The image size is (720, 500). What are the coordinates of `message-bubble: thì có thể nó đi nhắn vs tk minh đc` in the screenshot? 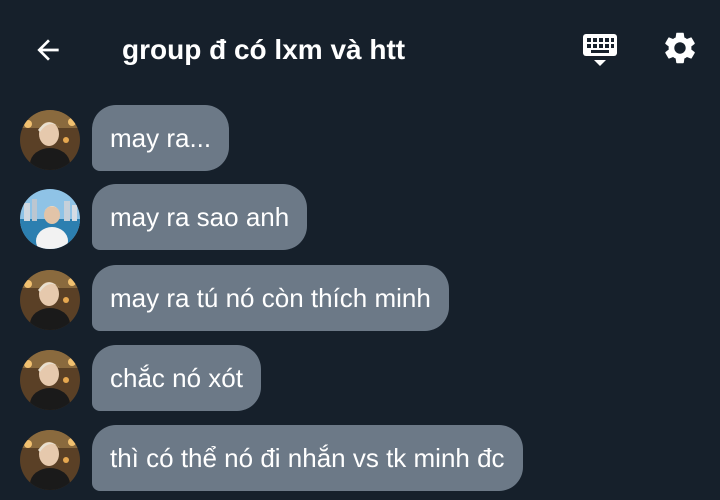 It's located at (307, 458).